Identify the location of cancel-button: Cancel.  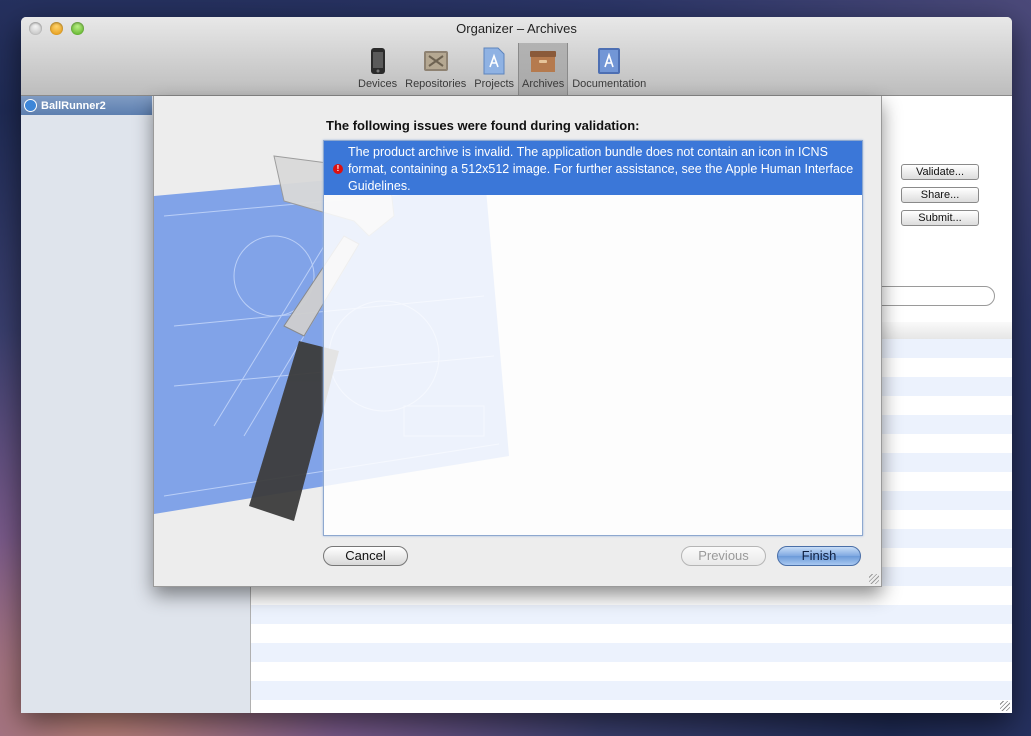
(365, 556).